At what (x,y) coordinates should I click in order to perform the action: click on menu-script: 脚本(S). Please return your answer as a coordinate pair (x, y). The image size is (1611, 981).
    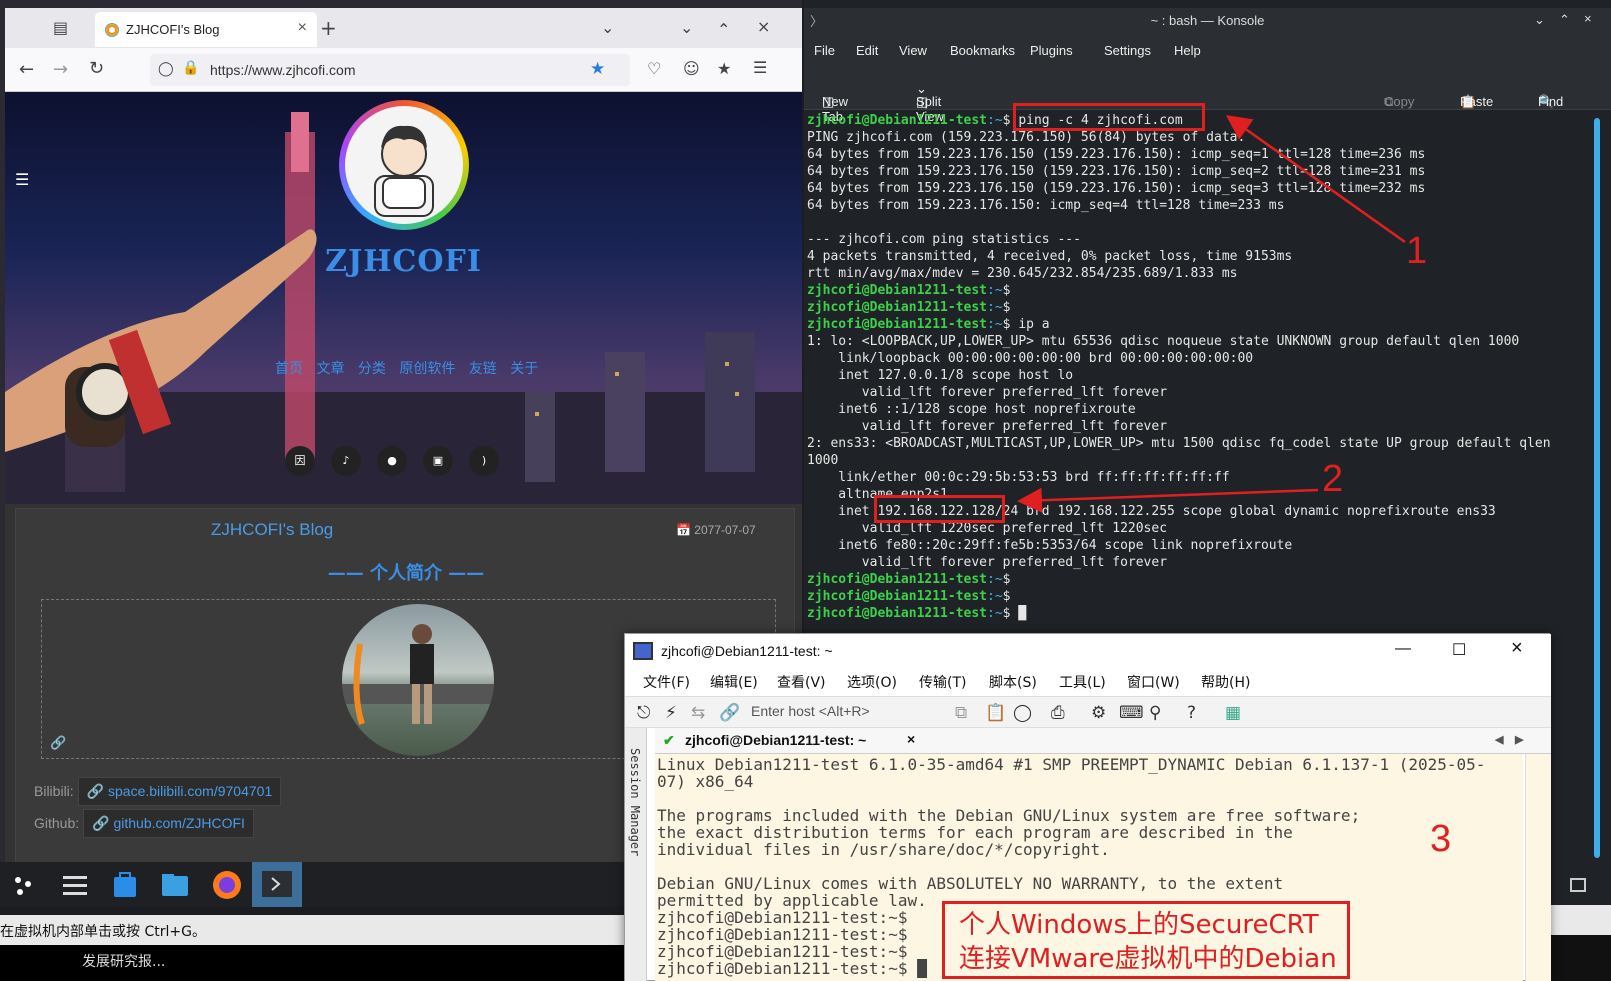
    Looking at the image, I should click on (1013, 682).